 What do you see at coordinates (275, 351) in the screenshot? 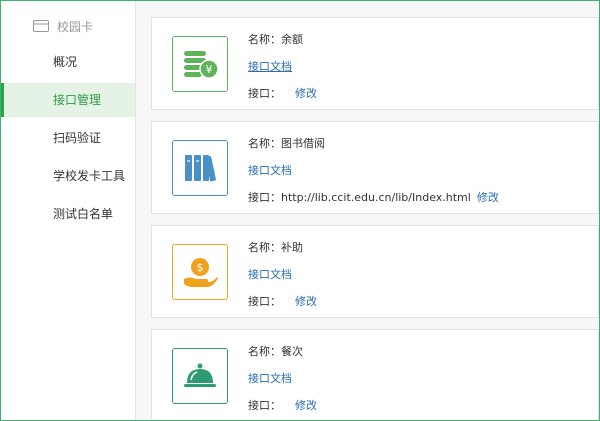
I see `card-name: 名称：餐次` at bounding box center [275, 351].